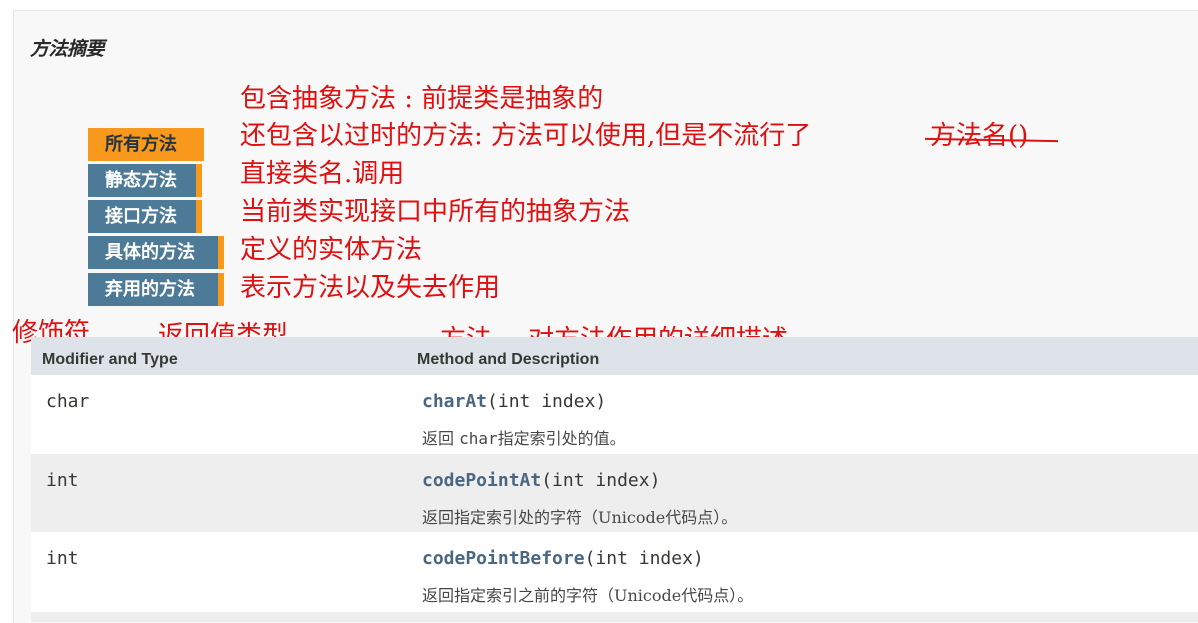  Describe the element at coordinates (508, 359) in the screenshot. I see `column-header-method: Method and Description` at that location.